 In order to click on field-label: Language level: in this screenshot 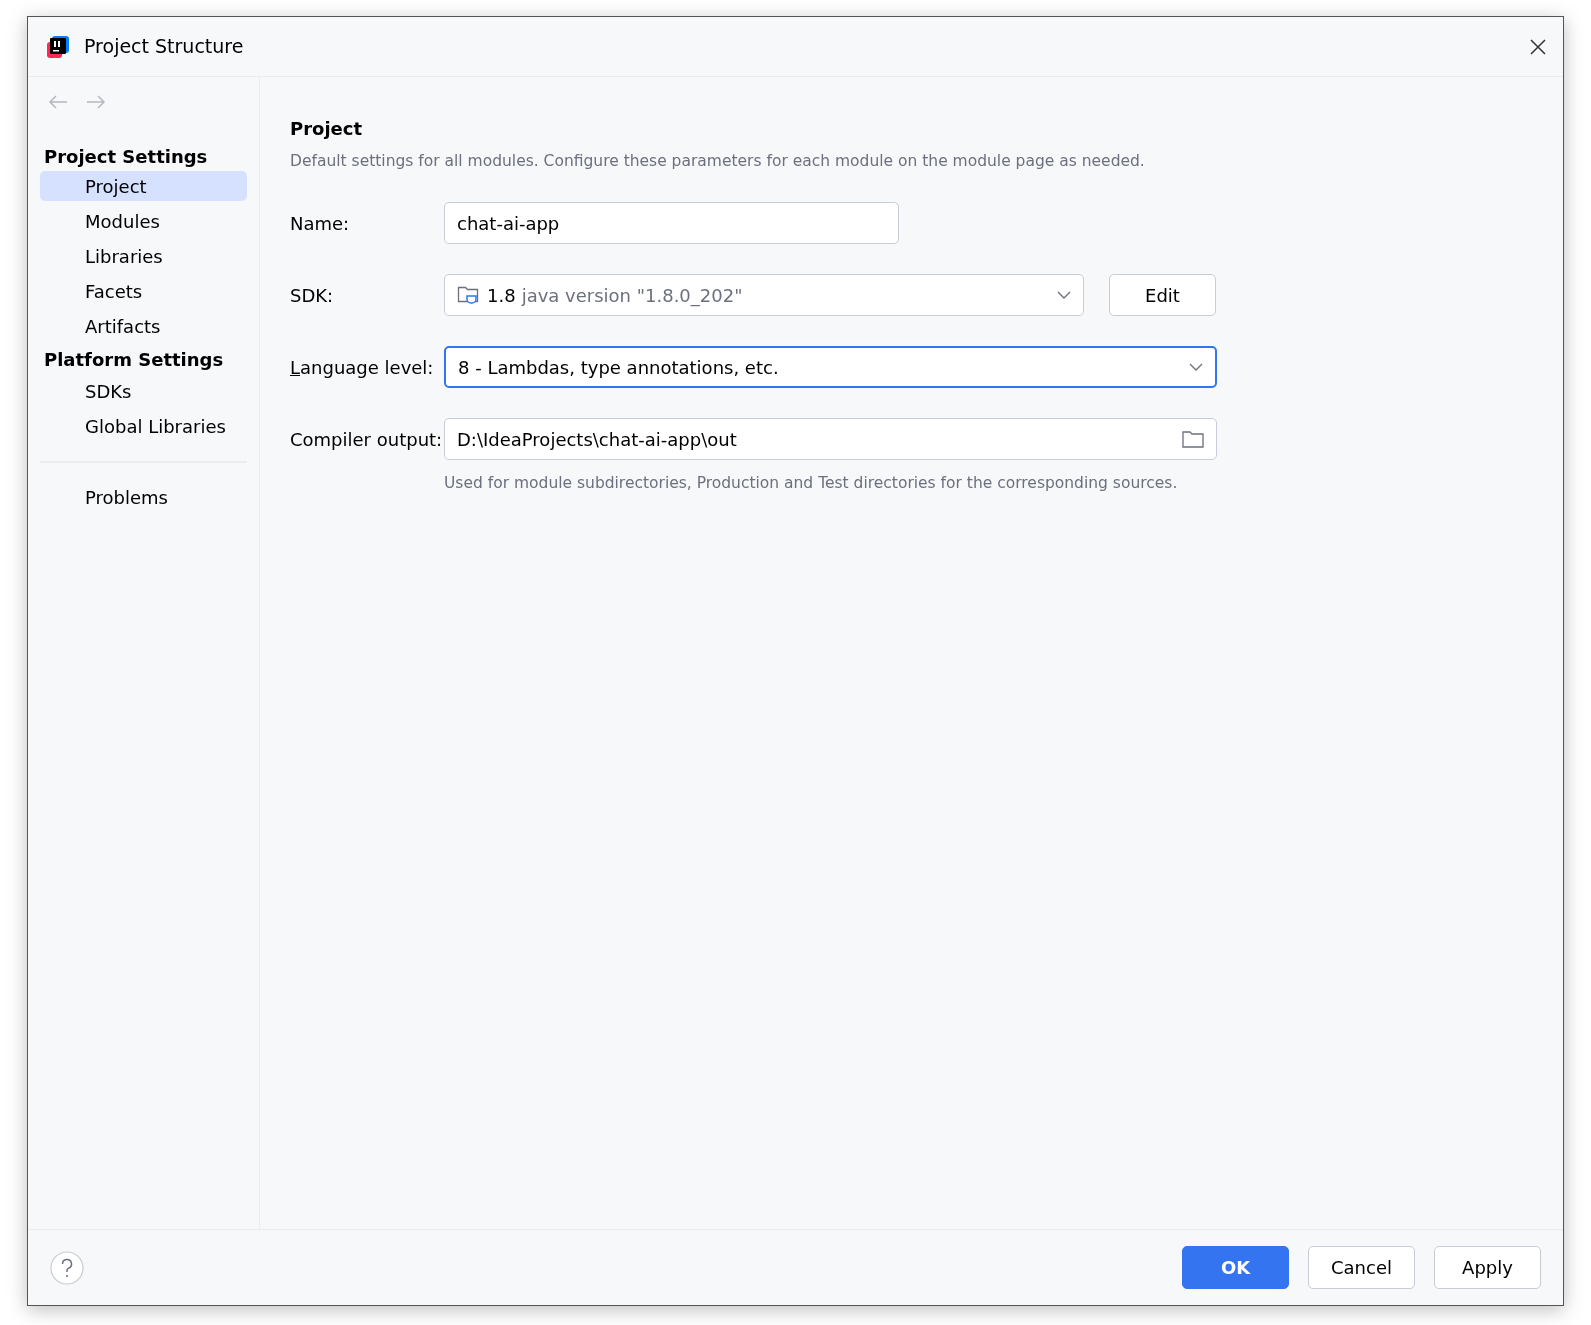, I will do `click(362, 367)`.